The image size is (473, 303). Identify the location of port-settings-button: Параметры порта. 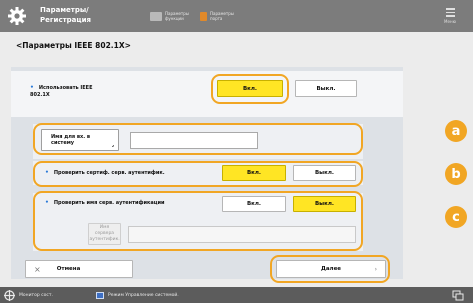
(221, 16).